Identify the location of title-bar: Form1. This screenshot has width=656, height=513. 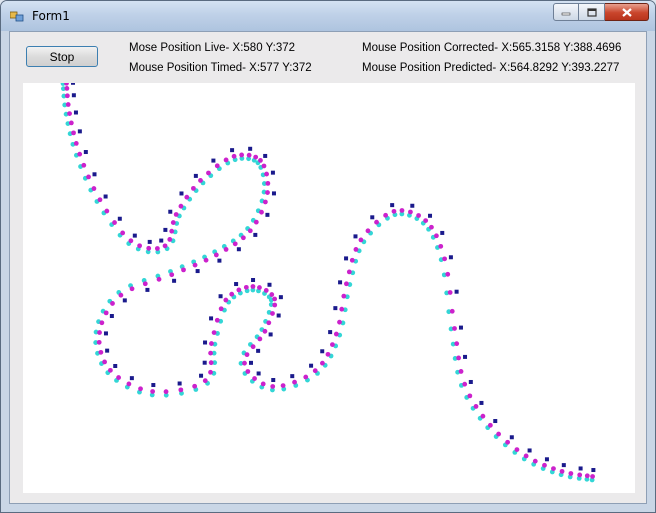
(328, 16).